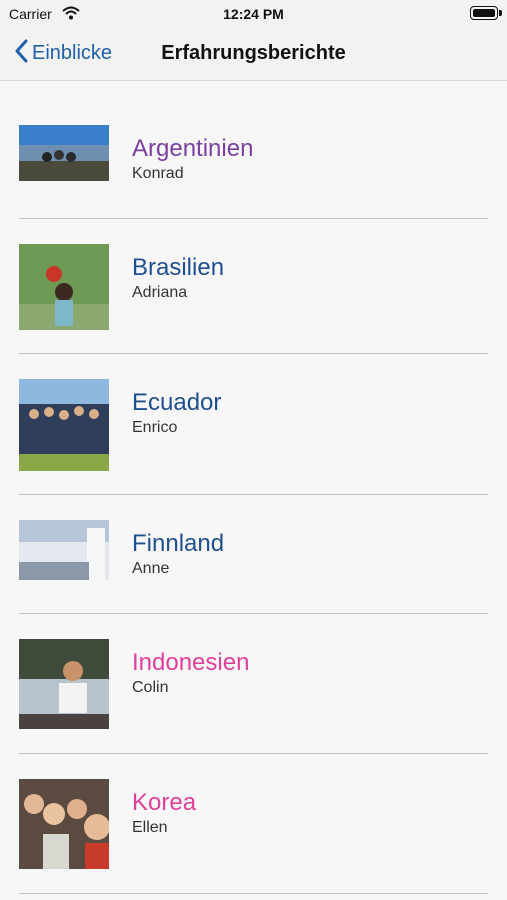 This screenshot has width=507, height=900. What do you see at coordinates (150, 827) in the screenshot?
I see `person-name: Ellen` at bounding box center [150, 827].